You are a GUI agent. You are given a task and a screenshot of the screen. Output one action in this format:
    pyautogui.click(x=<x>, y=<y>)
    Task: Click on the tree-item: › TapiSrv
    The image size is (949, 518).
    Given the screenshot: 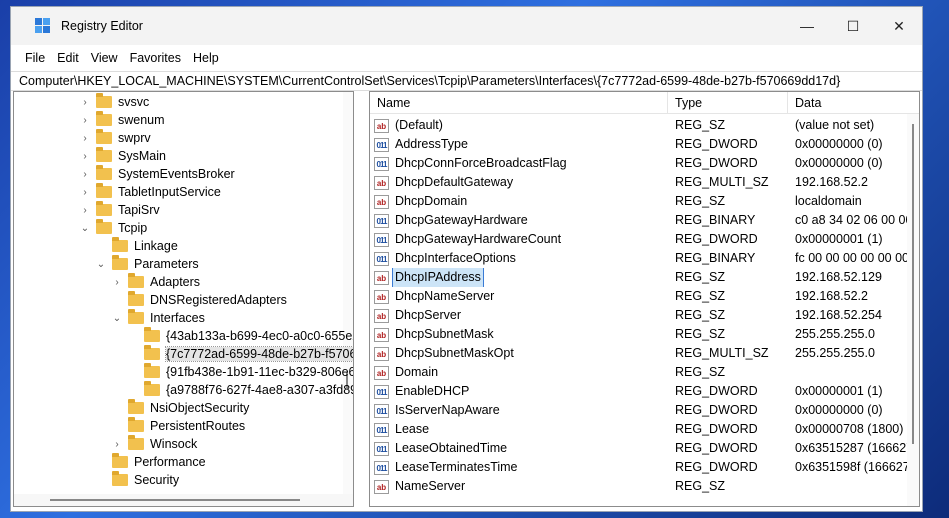 What is the action you would take?
    pyautogui.click(x=119, y=210)
    